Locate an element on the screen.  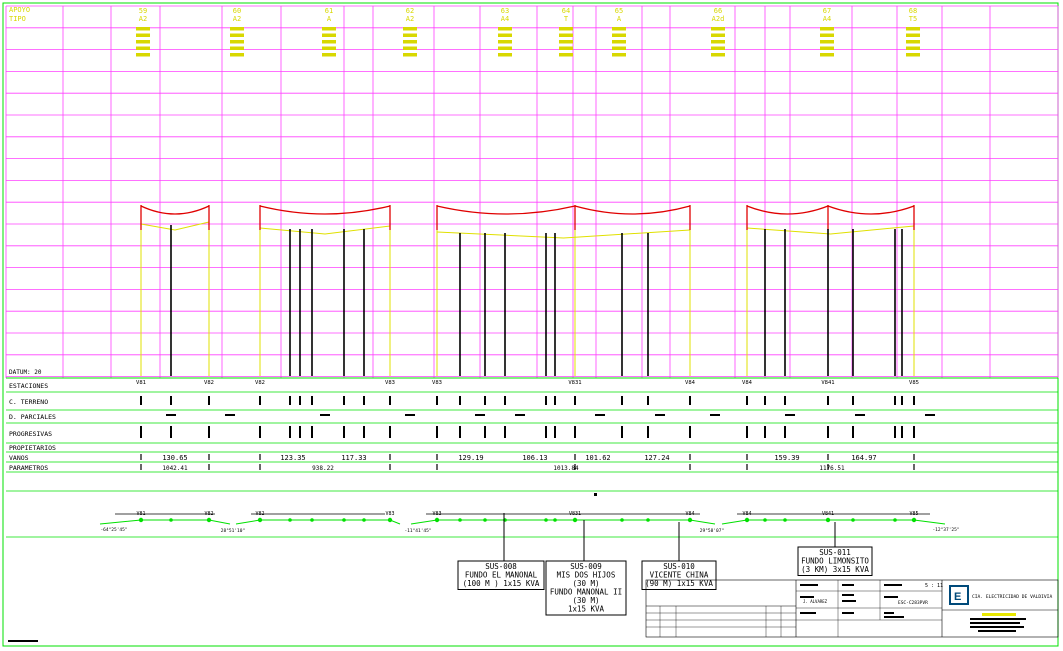
vano-value: 127.24 is located at coordinates (656, 458).